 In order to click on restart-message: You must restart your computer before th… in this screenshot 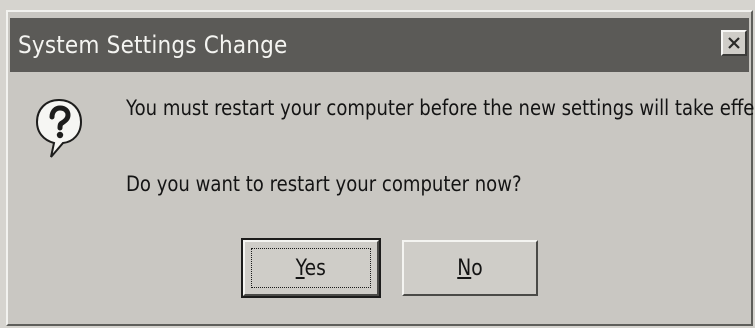, I will do `click(440, 108)`.